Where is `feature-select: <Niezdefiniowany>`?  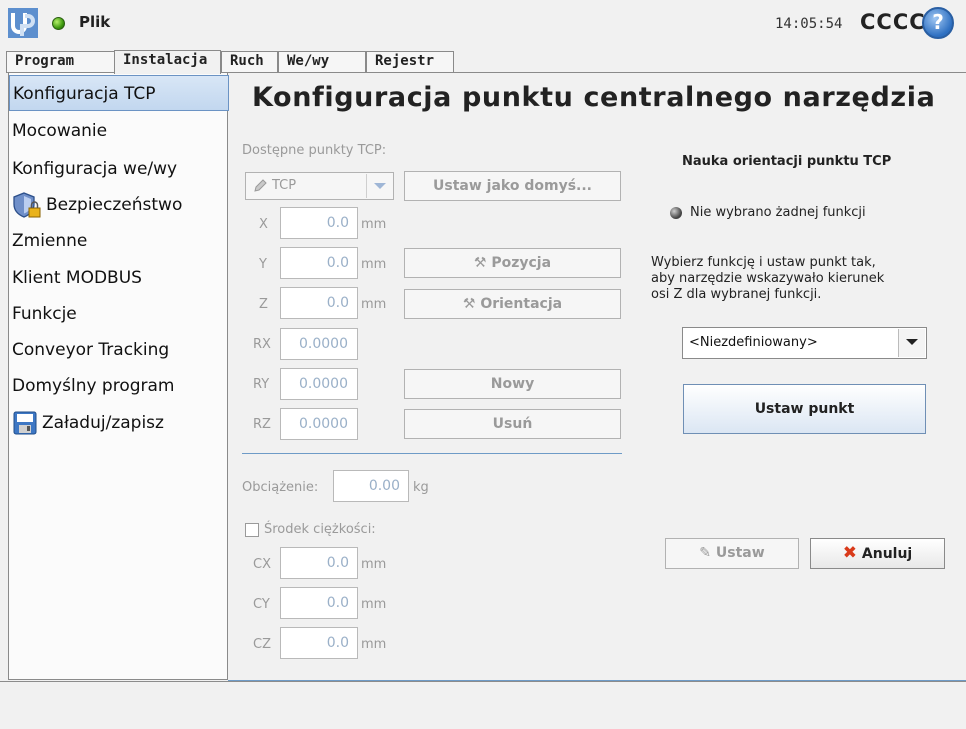
feature-select: <Niezdefiniowany> is located at coordinates (804, 343).